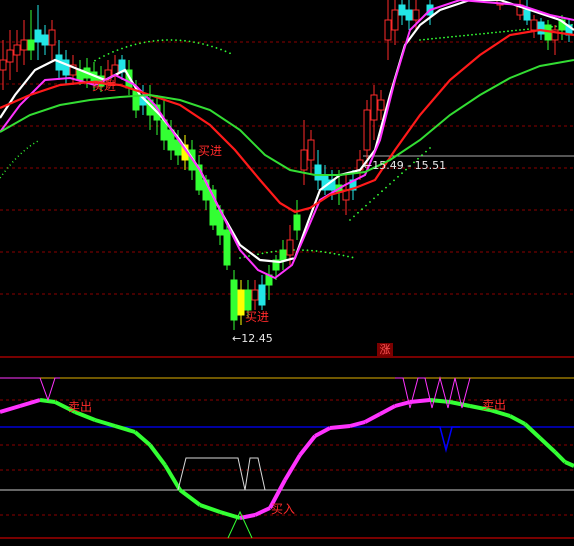  I want to click on sell-spike-left, so click(30, 389).